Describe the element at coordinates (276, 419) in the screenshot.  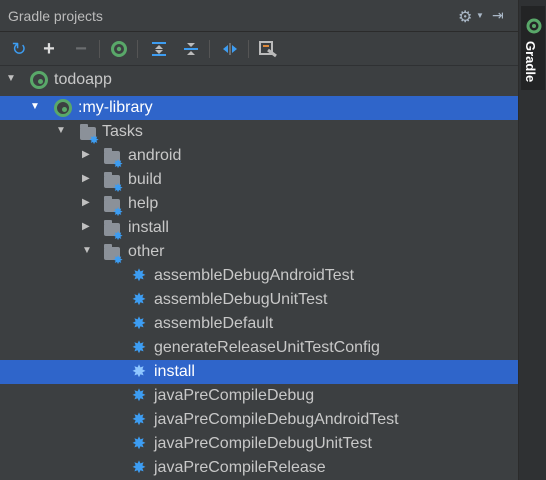
I see `tree-label: javaPreCompileDebugAndroidTest` at that location.